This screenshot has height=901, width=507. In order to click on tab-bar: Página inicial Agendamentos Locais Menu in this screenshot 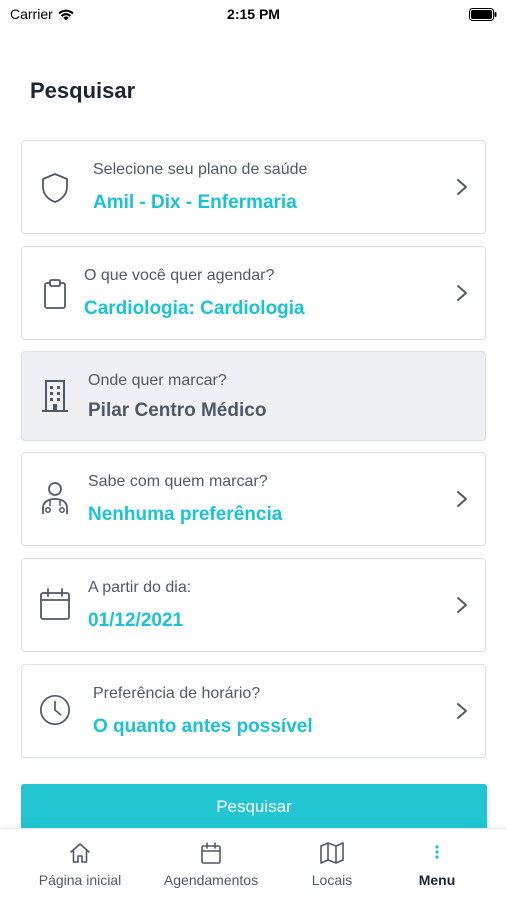, I will do `click(253, 864)`.